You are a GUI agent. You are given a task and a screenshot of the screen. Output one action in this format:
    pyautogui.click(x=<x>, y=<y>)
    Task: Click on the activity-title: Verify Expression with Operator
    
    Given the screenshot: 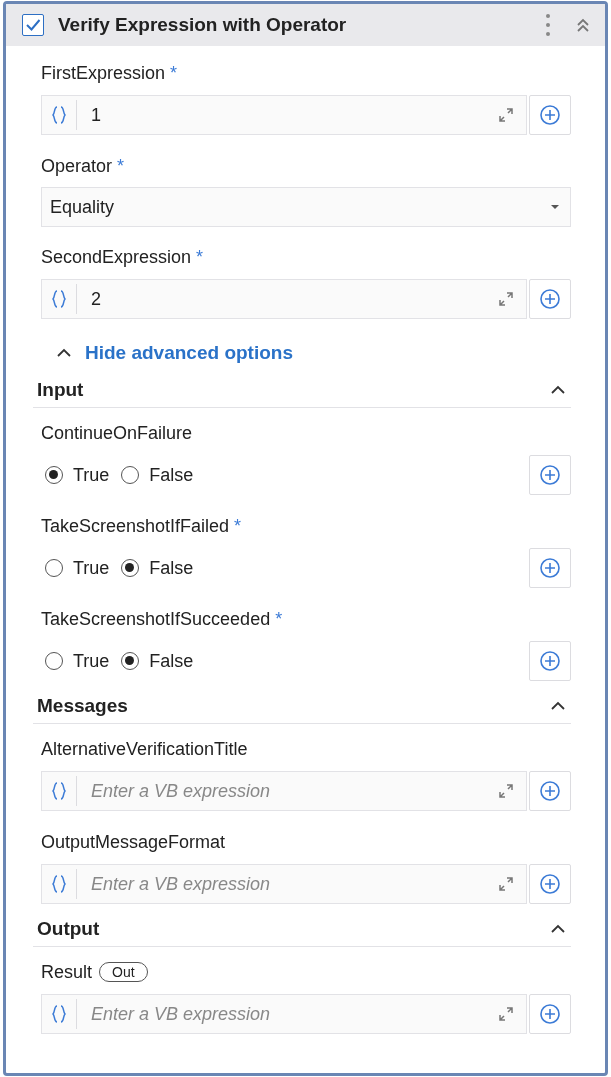 What is the action you would take?
    pyautogui.click(x=203, y=25)
    